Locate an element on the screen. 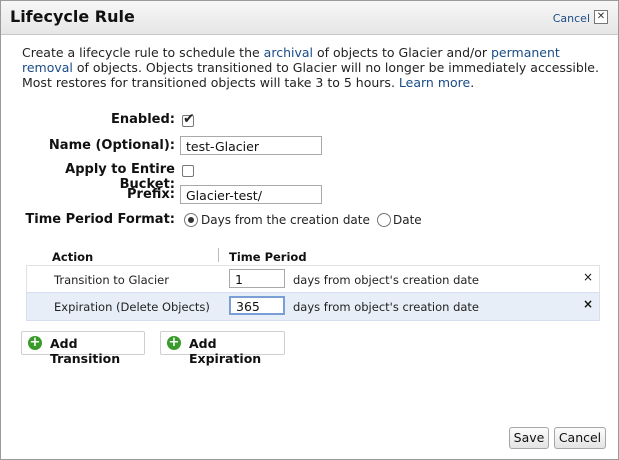 The image size is (619, 460). intro-text-part: of objects to Glacier and/or is located at coordinates (402, 52).